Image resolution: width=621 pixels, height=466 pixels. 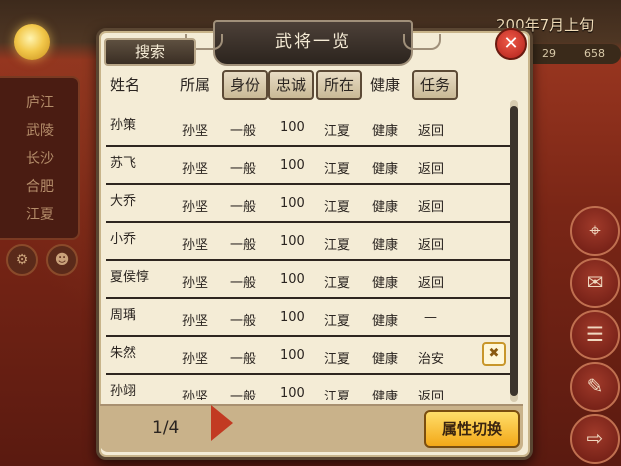 What do you see at coordinates (594, 53) in the screenshot?
I see `resource-count-2: 658` at bounding box center [594, 53].